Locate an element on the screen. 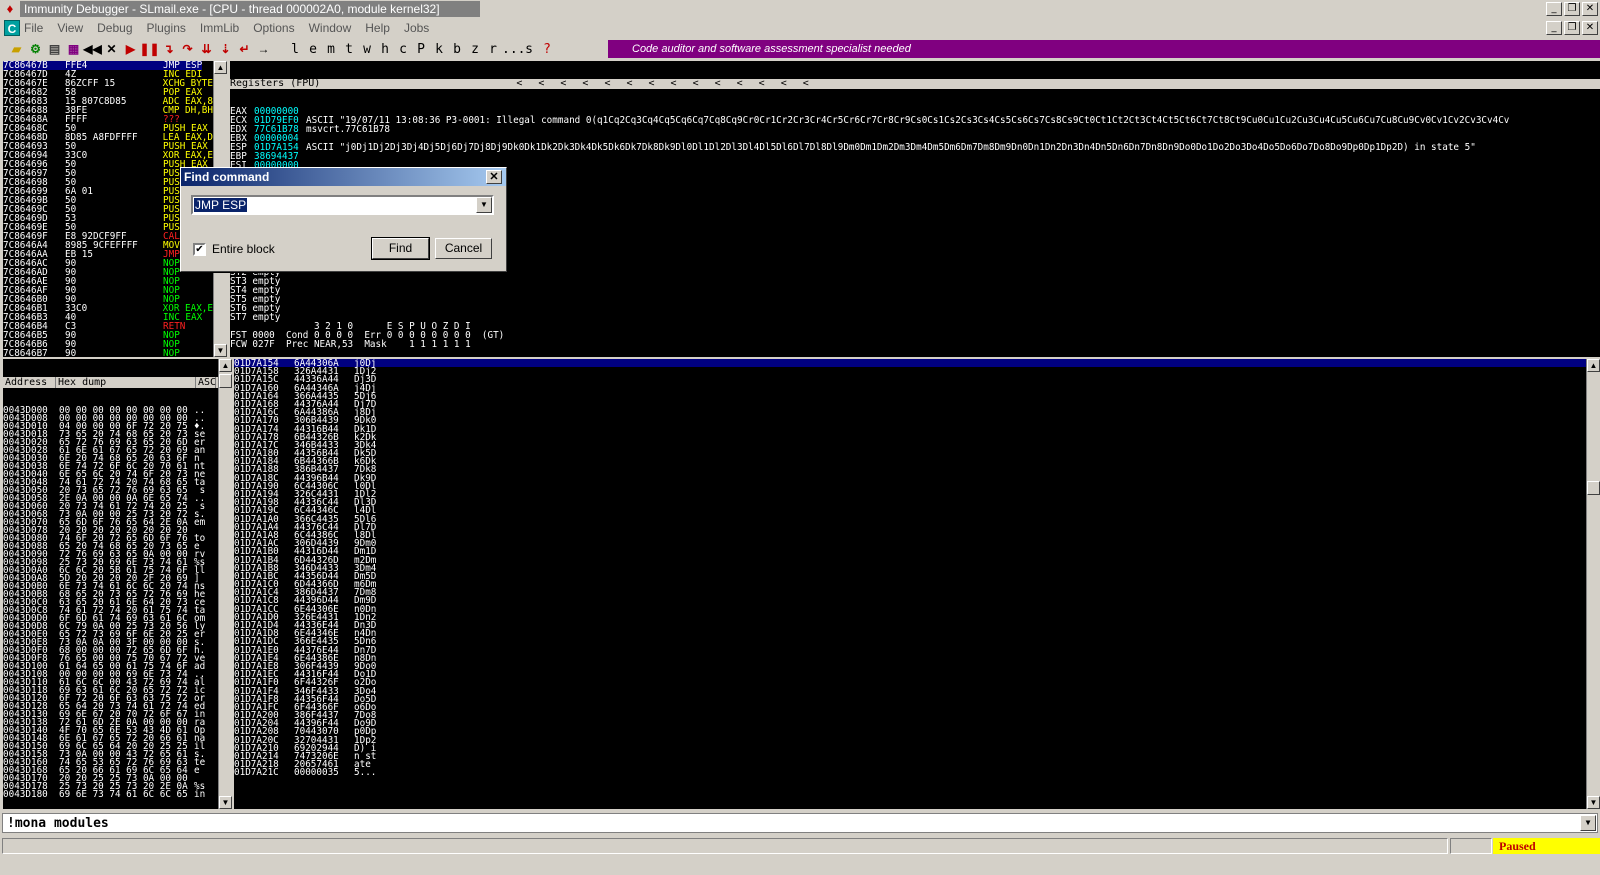 The height and width of the screenshot is (875, 1600). menu-options: Options is located at coordinates (273, 28).